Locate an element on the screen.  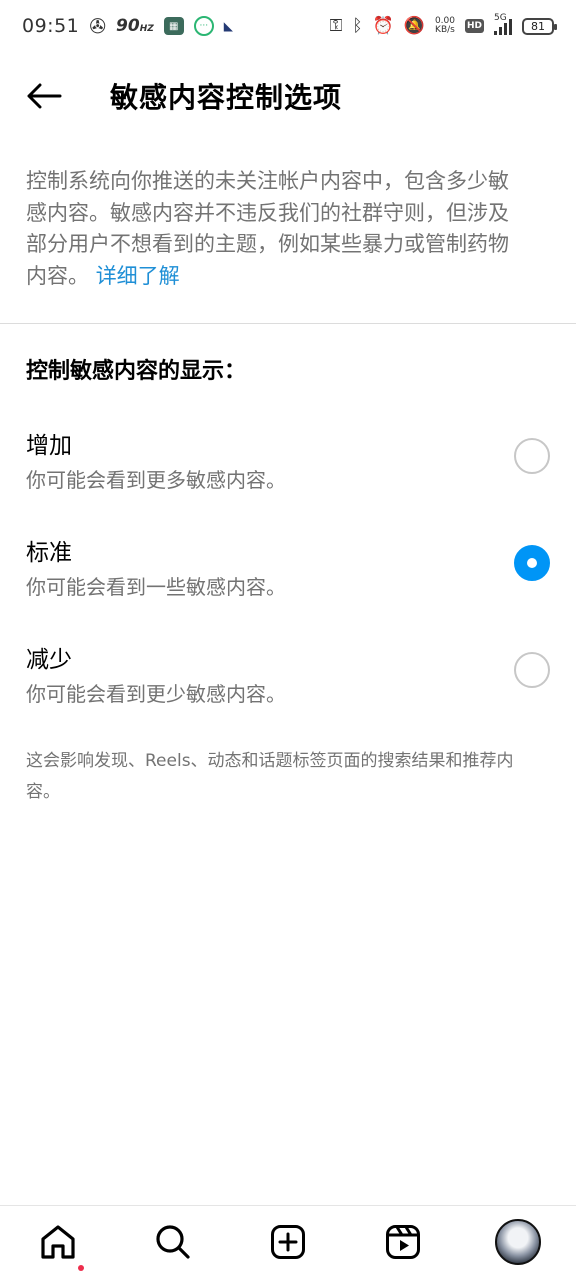
nav-profile is located at coordinates (518, 1242).